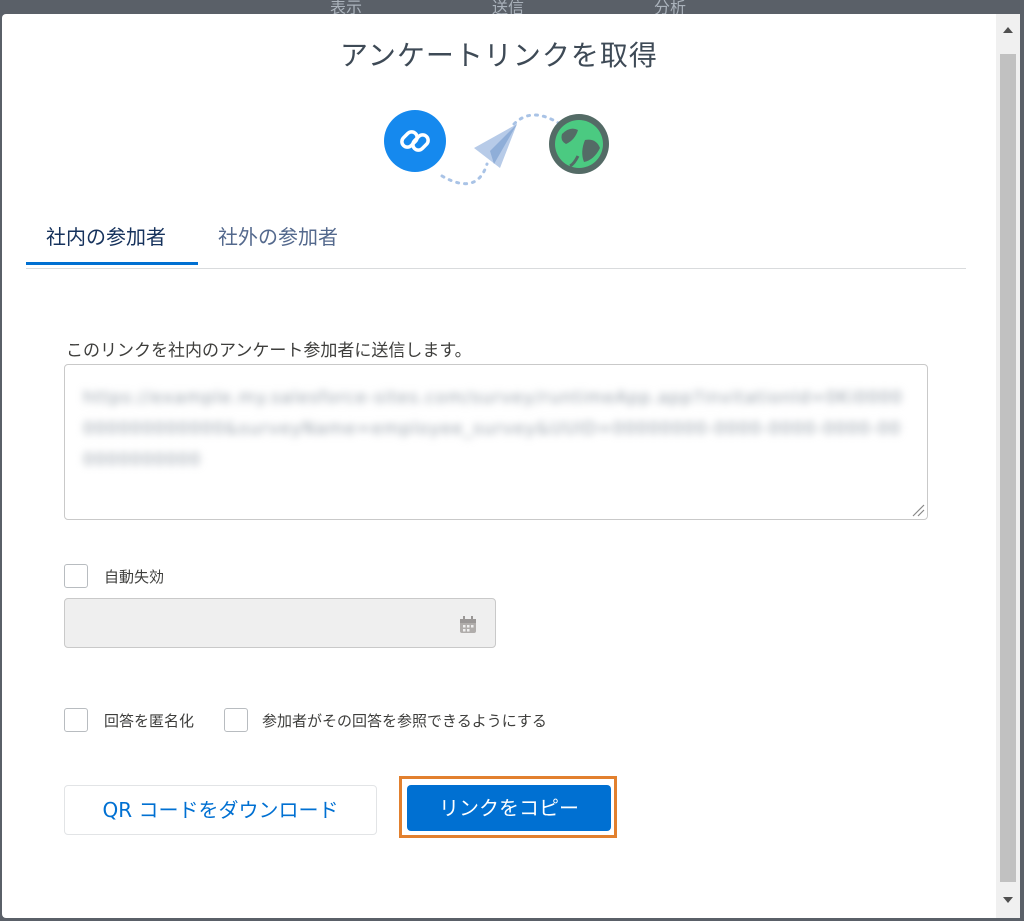  I want to click on globe-icon, so click(579, 144).